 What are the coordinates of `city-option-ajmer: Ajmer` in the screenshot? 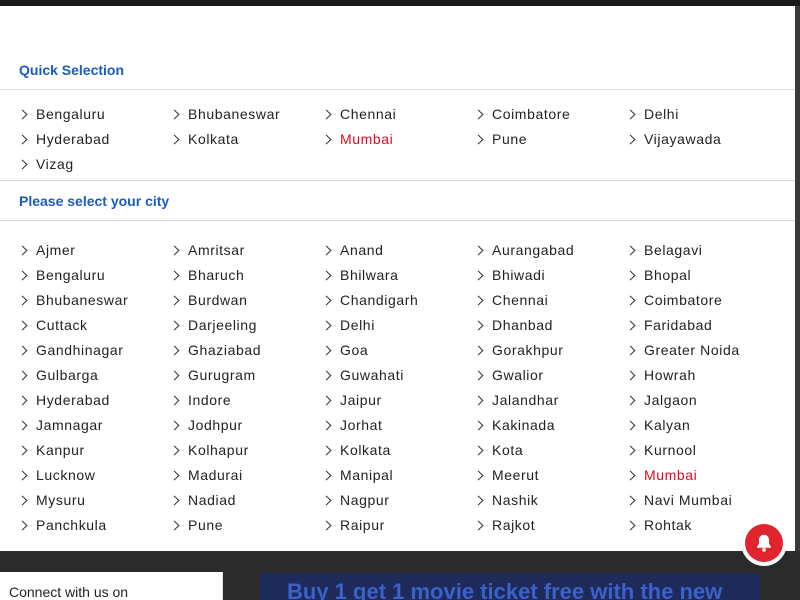 It's located at (46, 250).